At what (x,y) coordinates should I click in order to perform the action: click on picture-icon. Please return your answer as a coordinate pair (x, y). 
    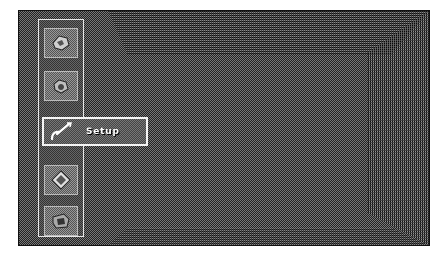
    Looking at the image, I should click on (61, 43).